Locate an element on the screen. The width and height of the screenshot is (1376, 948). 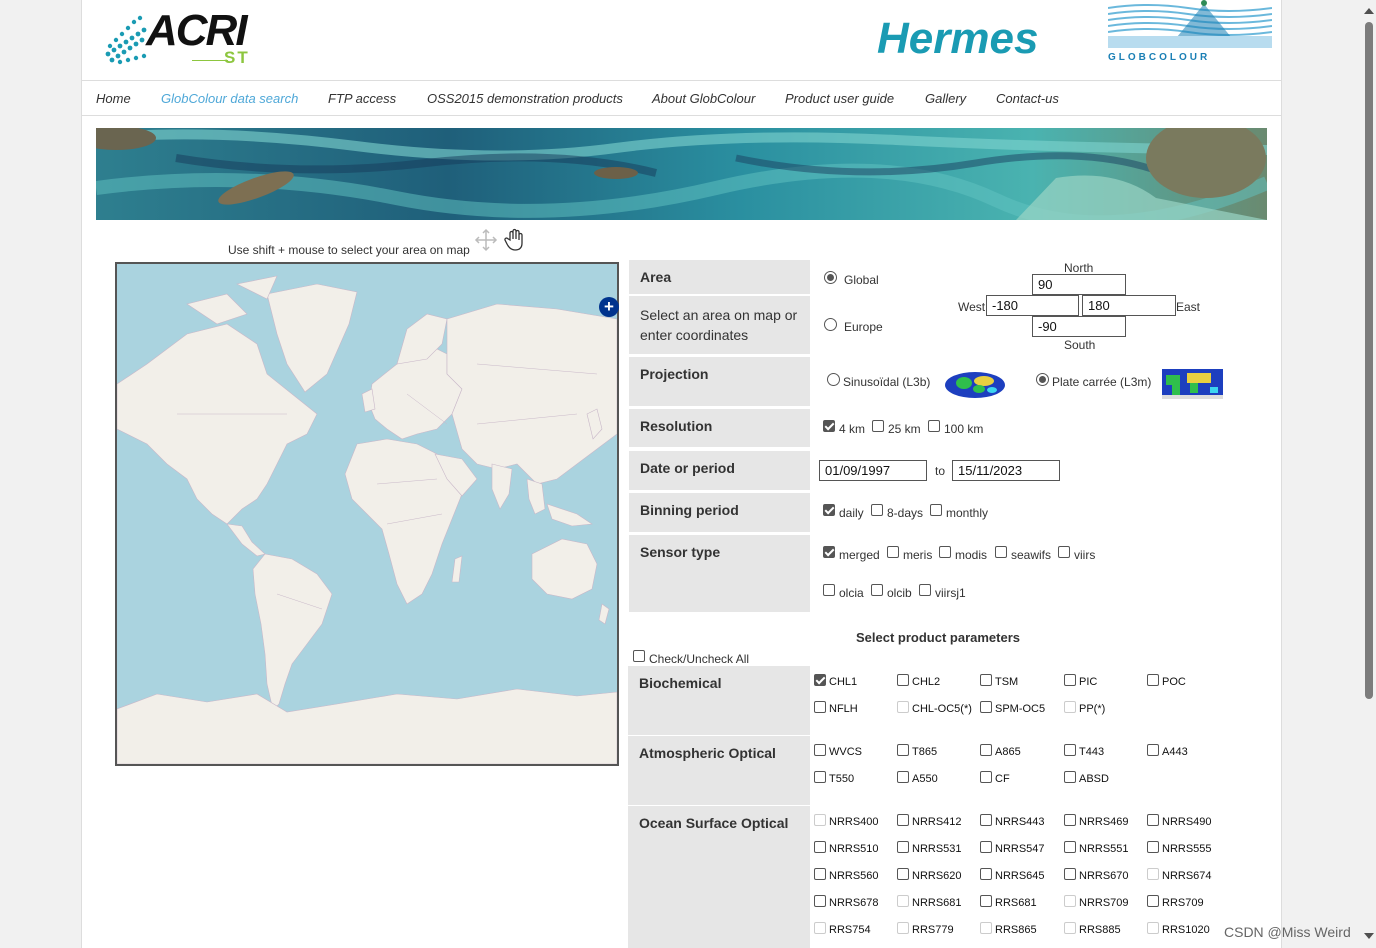
nav-contact-us: Contact-us is located at coordinates (1027, 98).